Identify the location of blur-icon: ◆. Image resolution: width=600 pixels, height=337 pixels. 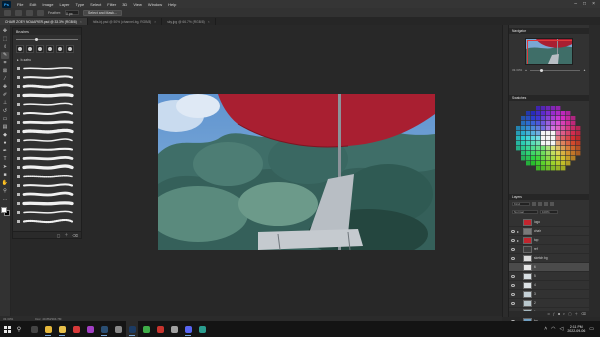
(5, 135).